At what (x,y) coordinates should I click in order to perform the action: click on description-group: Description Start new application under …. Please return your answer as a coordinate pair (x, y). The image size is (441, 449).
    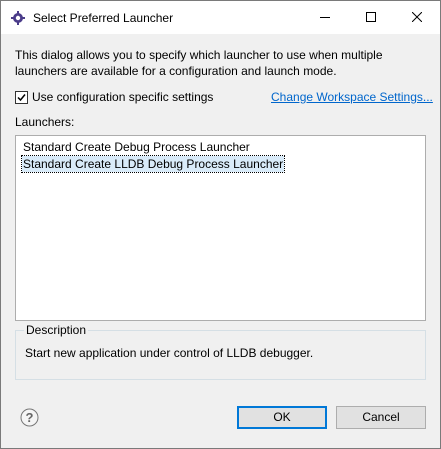
    Looking at the image, I should click on (220, 351).